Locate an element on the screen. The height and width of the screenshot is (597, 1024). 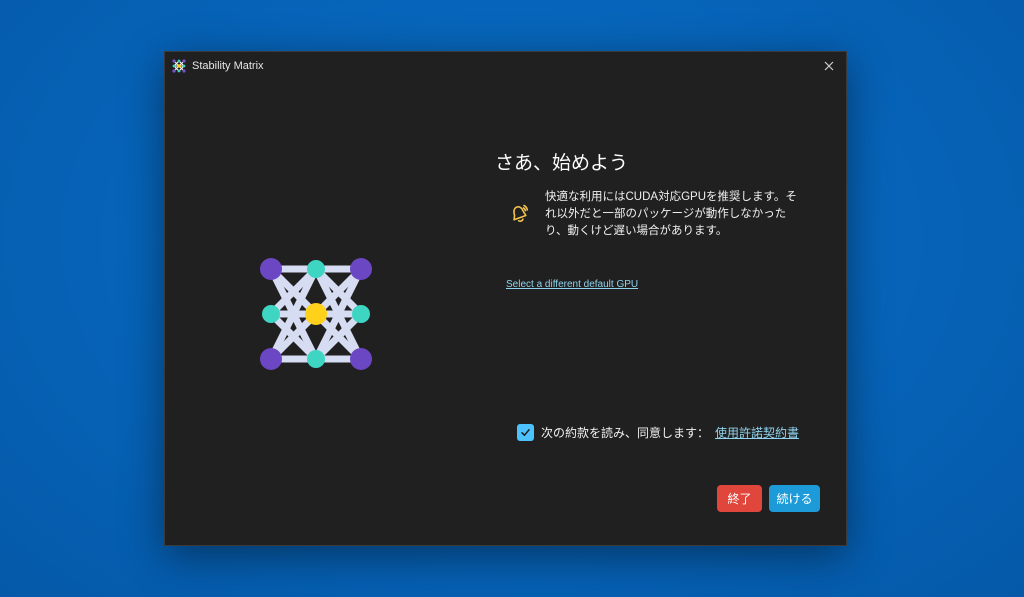
close-button is located at coordinates (829, 66).